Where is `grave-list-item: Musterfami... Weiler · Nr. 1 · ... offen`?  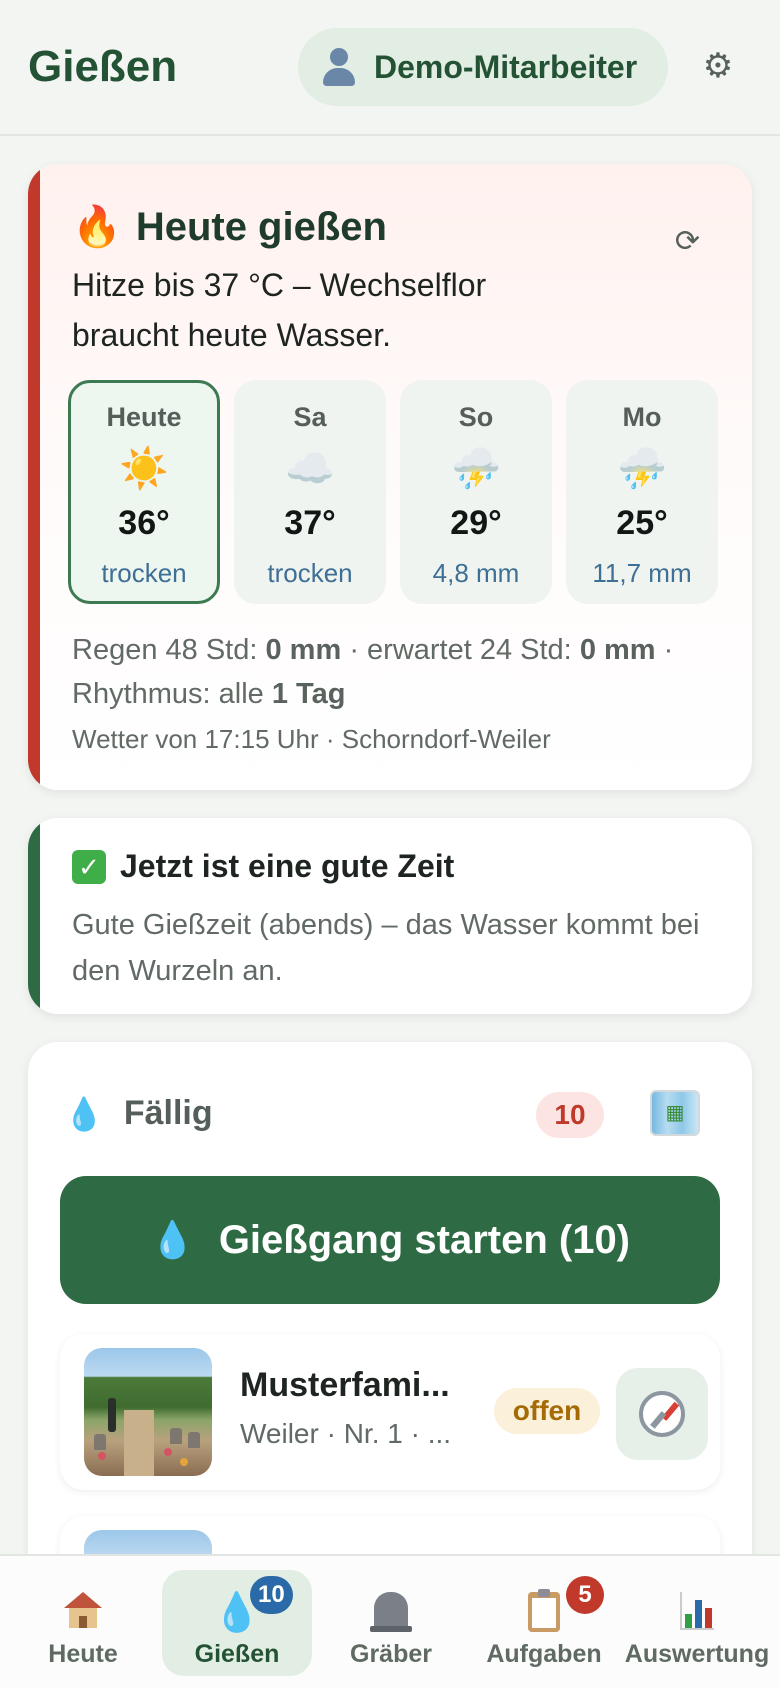
grave-list-item: Musterfami... Weiler · Nr. 1 · ... offen is located at coordinates (390, 1412).